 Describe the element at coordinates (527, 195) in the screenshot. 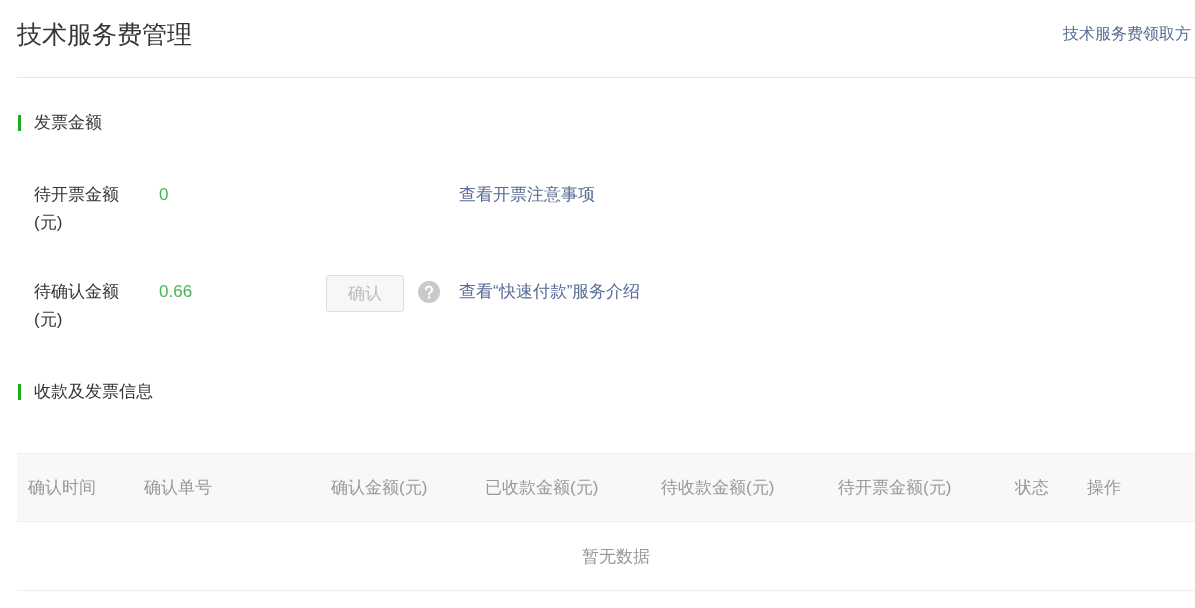

I see `info-link: 查看开票注意事项` at that location.